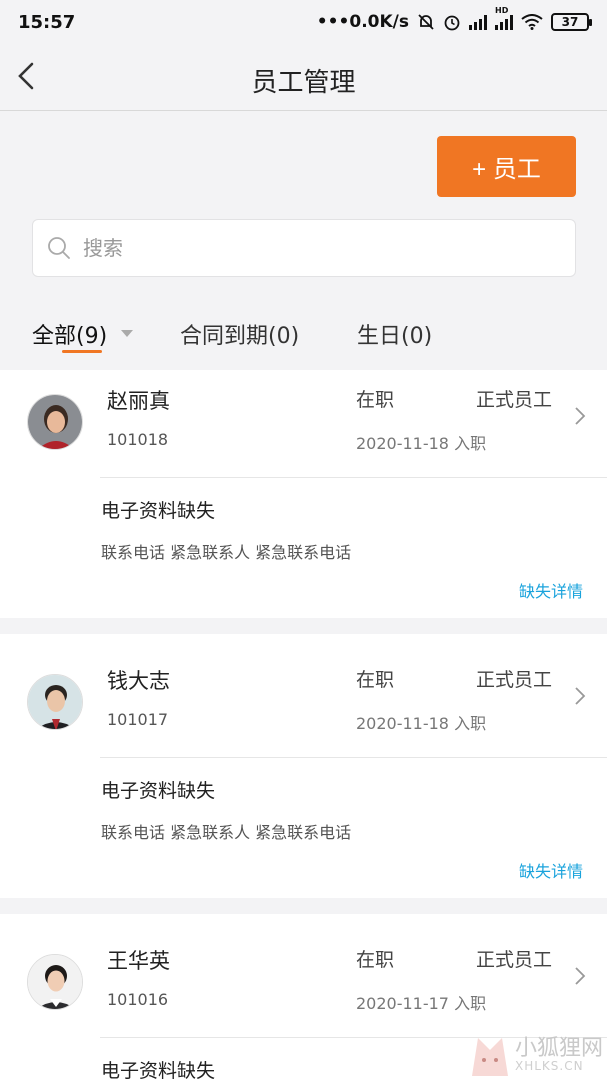  Describe the element at coordinates (138, 401) in the screenshot. I see `employee-name: 赵丽真` at that location.